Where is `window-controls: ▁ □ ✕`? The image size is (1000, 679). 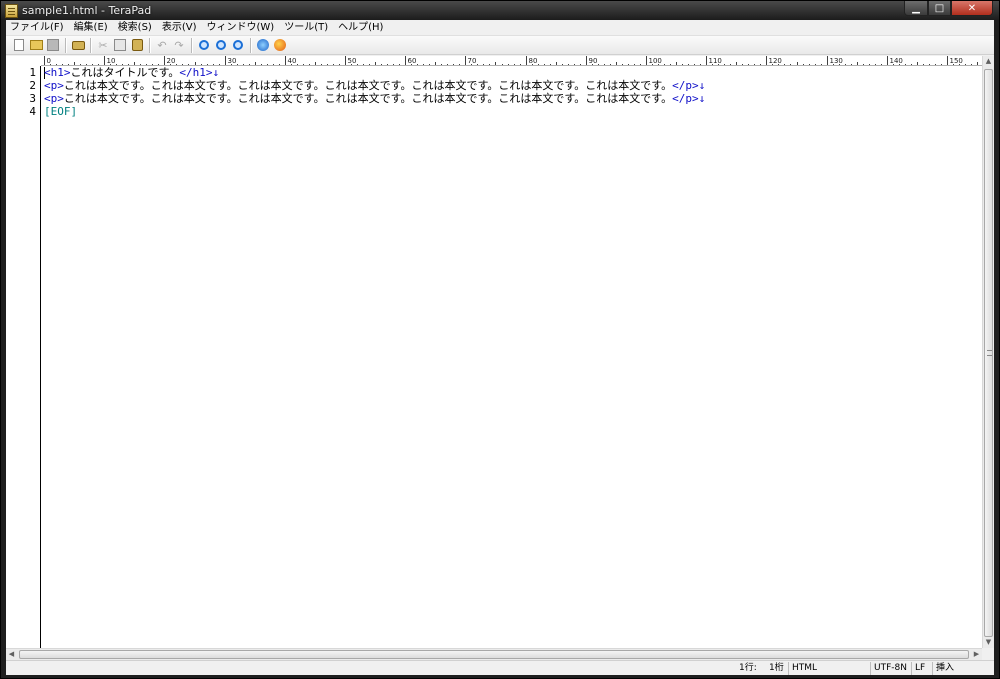 window-controls: ▁ □ ✕ is located at coordinates (948, 8).